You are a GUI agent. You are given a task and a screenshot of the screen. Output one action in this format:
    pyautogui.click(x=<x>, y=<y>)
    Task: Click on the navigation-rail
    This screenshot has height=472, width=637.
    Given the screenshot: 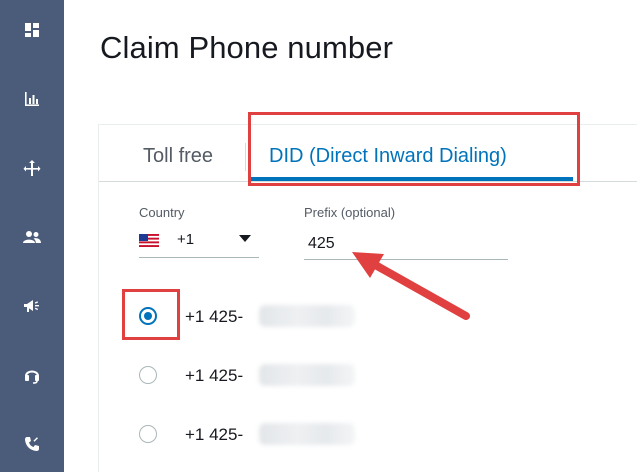 What is the action you would take?
    pyautogui.click(x=32, y=236)
    